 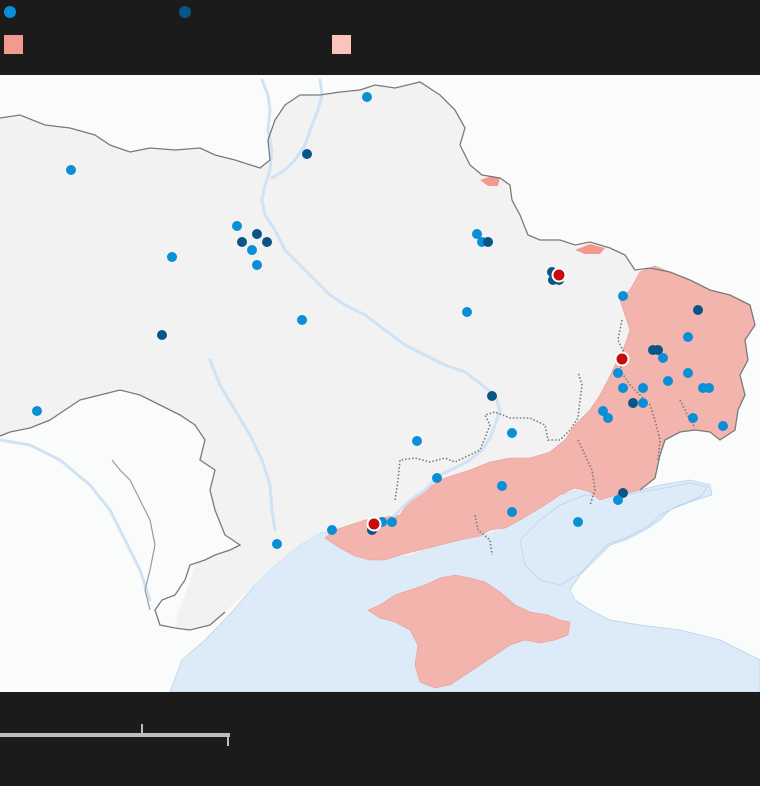 What do you see at coordinates (13, 44) in the screenshot?
I see `legend-swatch-occupied-icon` at bounding box center [13, 44].